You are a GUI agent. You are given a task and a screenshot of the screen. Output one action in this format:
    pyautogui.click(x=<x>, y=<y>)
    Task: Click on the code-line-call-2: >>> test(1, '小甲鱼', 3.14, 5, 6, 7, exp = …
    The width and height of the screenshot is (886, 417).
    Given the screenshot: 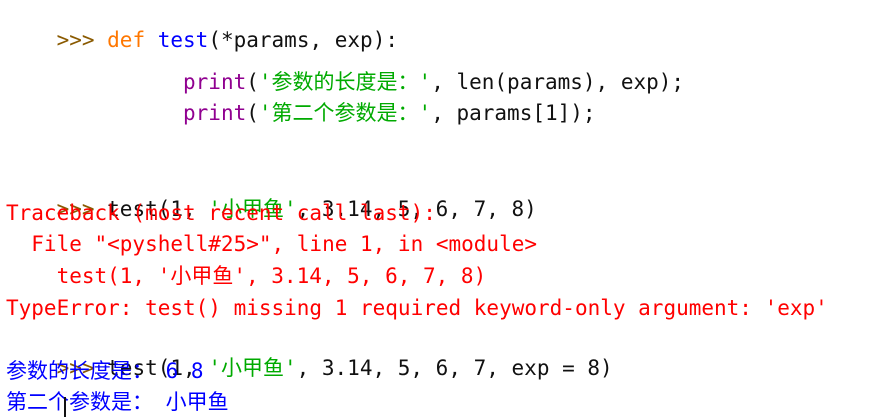 What is the action you would take?
    pyautogui.click(x=334, y=368)
    